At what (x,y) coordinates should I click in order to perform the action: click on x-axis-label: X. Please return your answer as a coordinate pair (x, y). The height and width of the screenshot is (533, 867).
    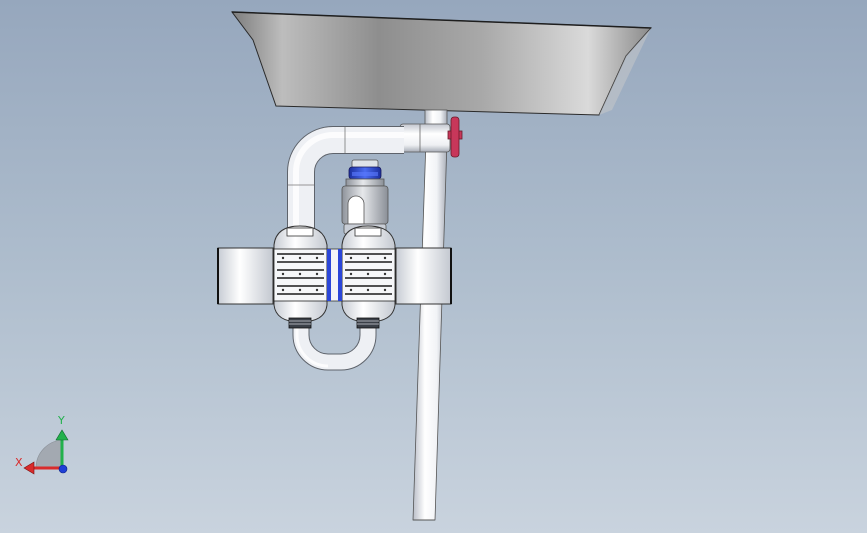
    Looking at the image, I should click on (19, 462).